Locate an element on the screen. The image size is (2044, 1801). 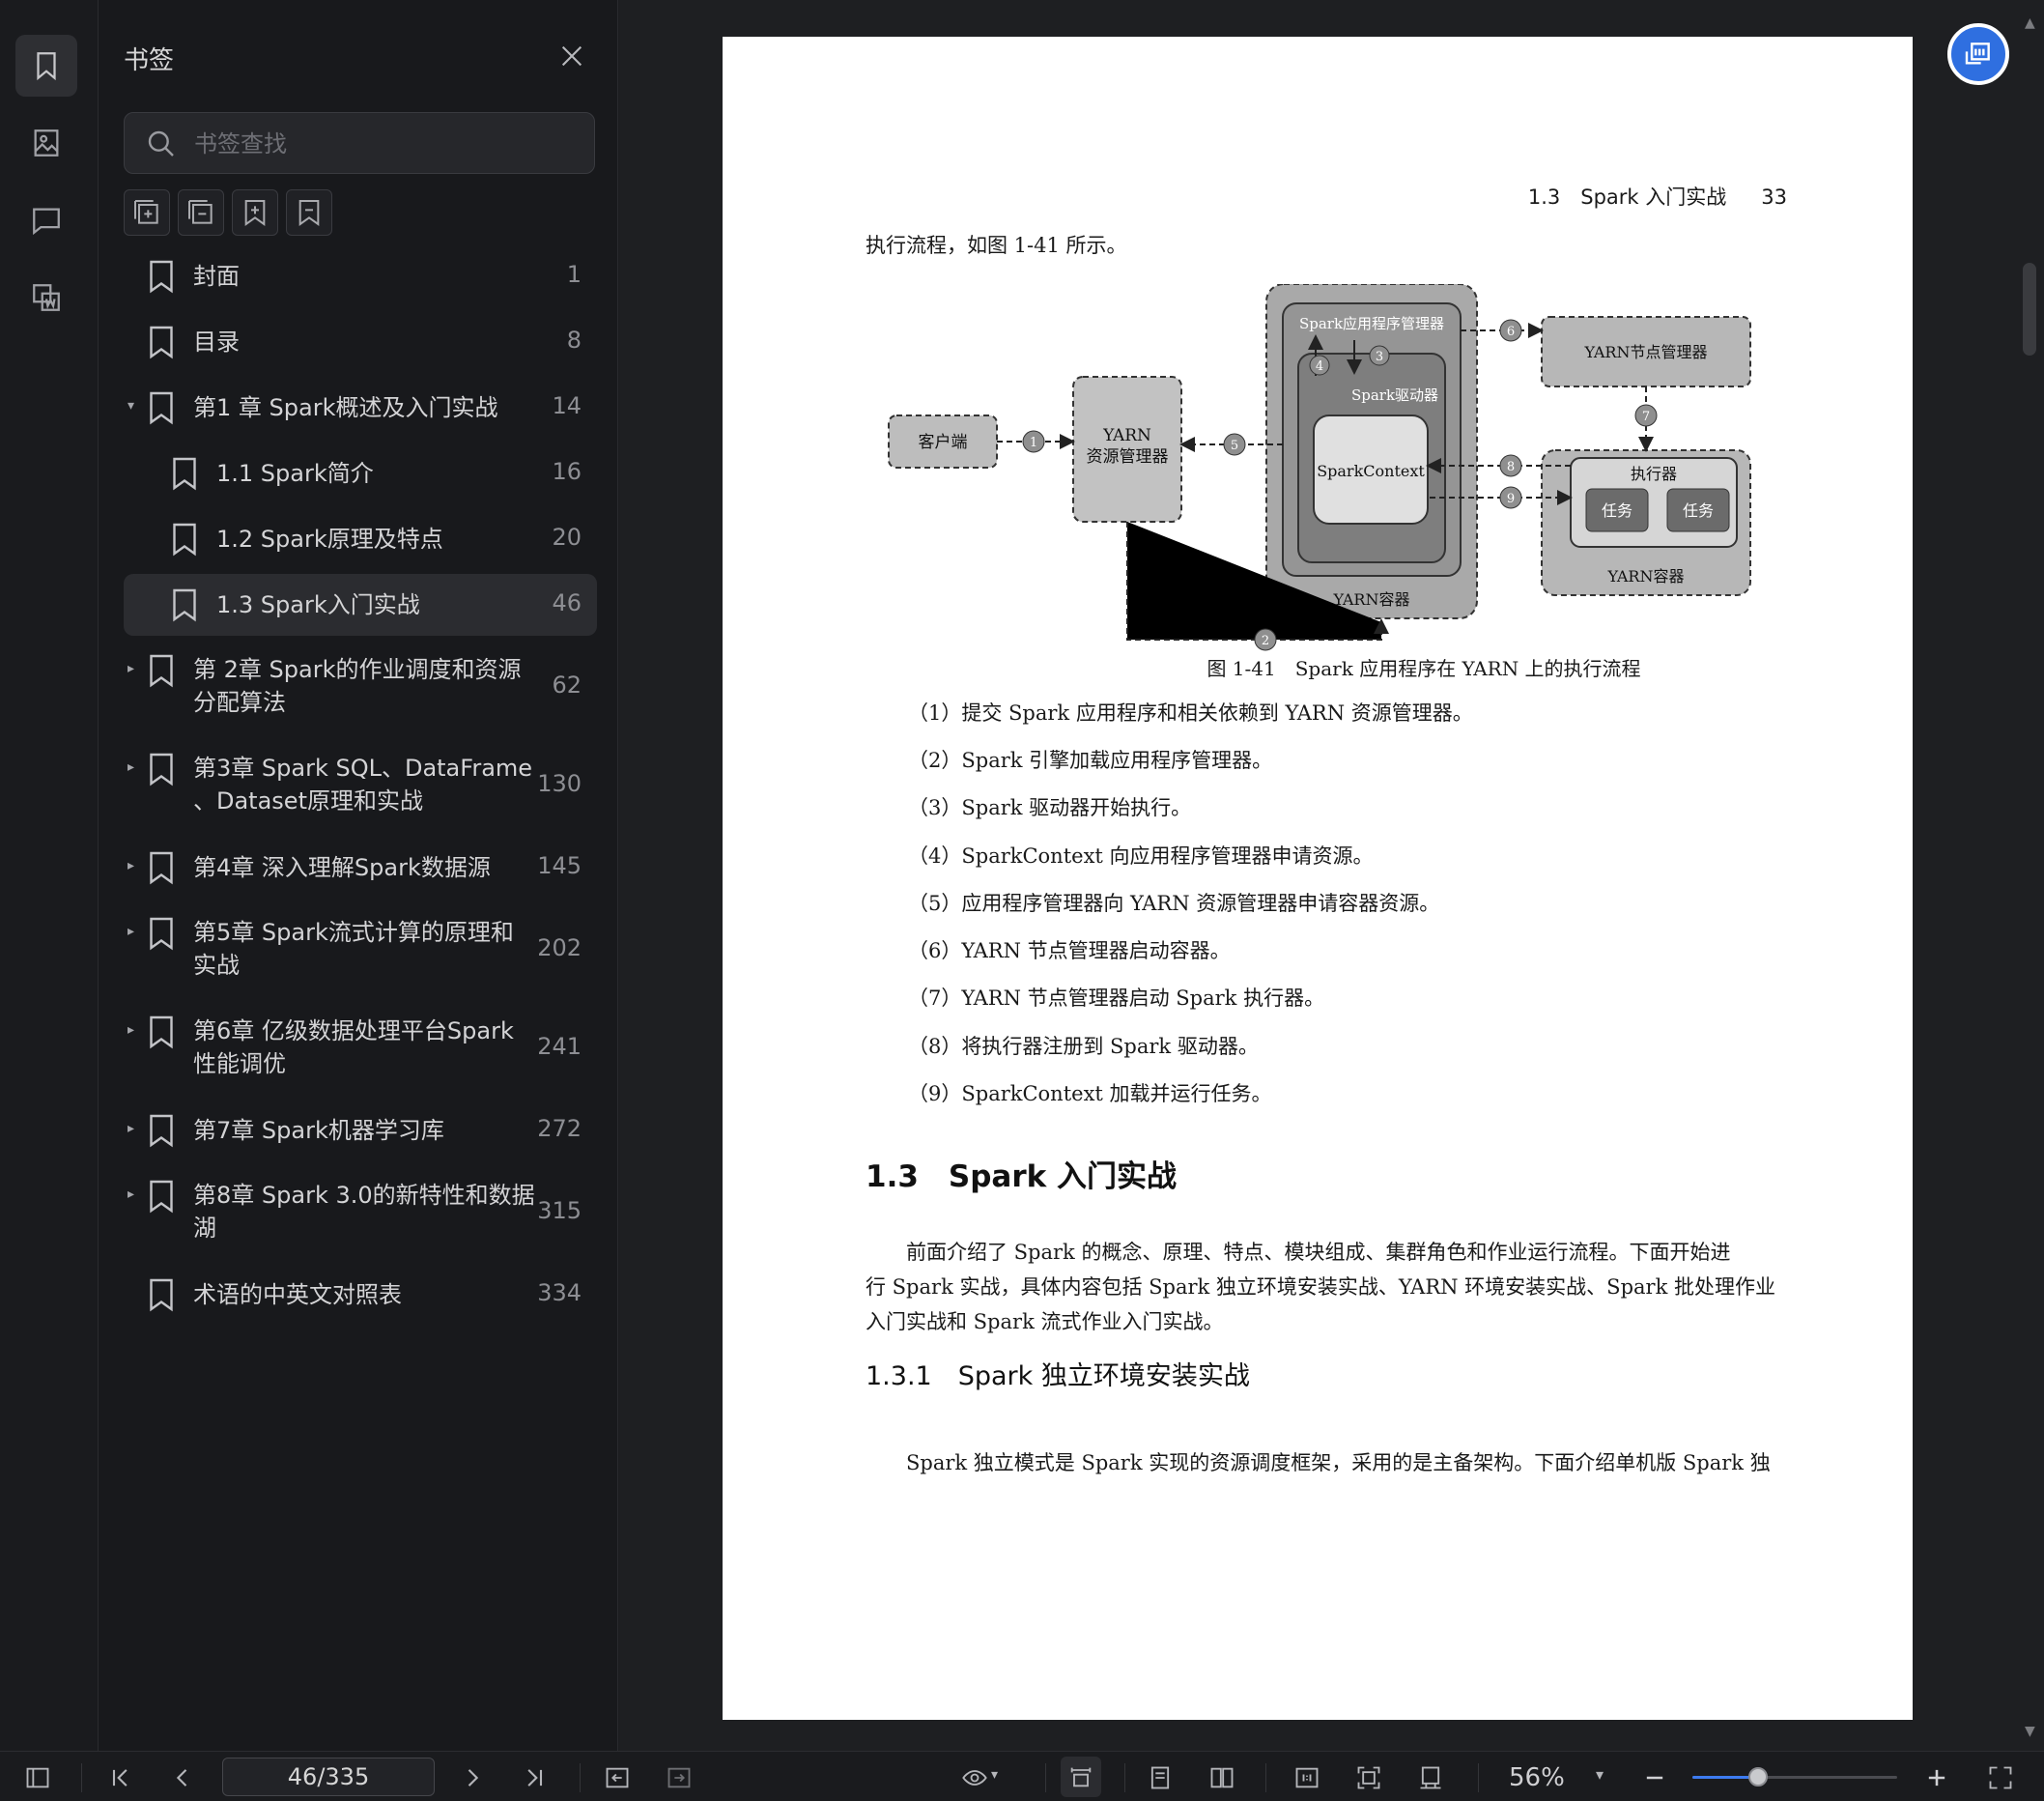
view-mode-caret: ▾ is located at coordinates (994, 1775).